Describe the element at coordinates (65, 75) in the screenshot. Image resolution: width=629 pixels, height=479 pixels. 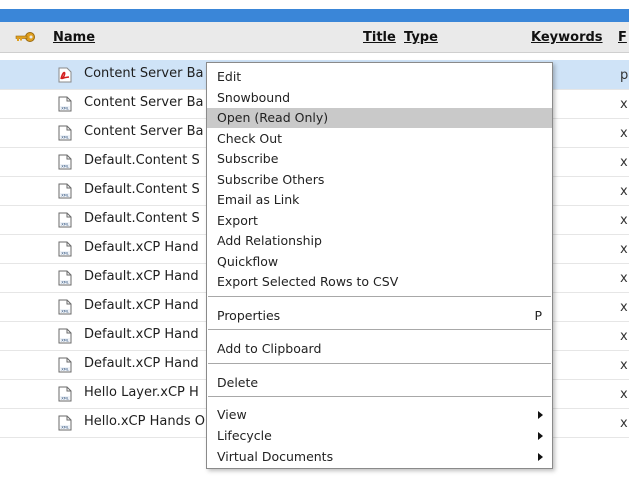
I see `pdf-icon` at that location.